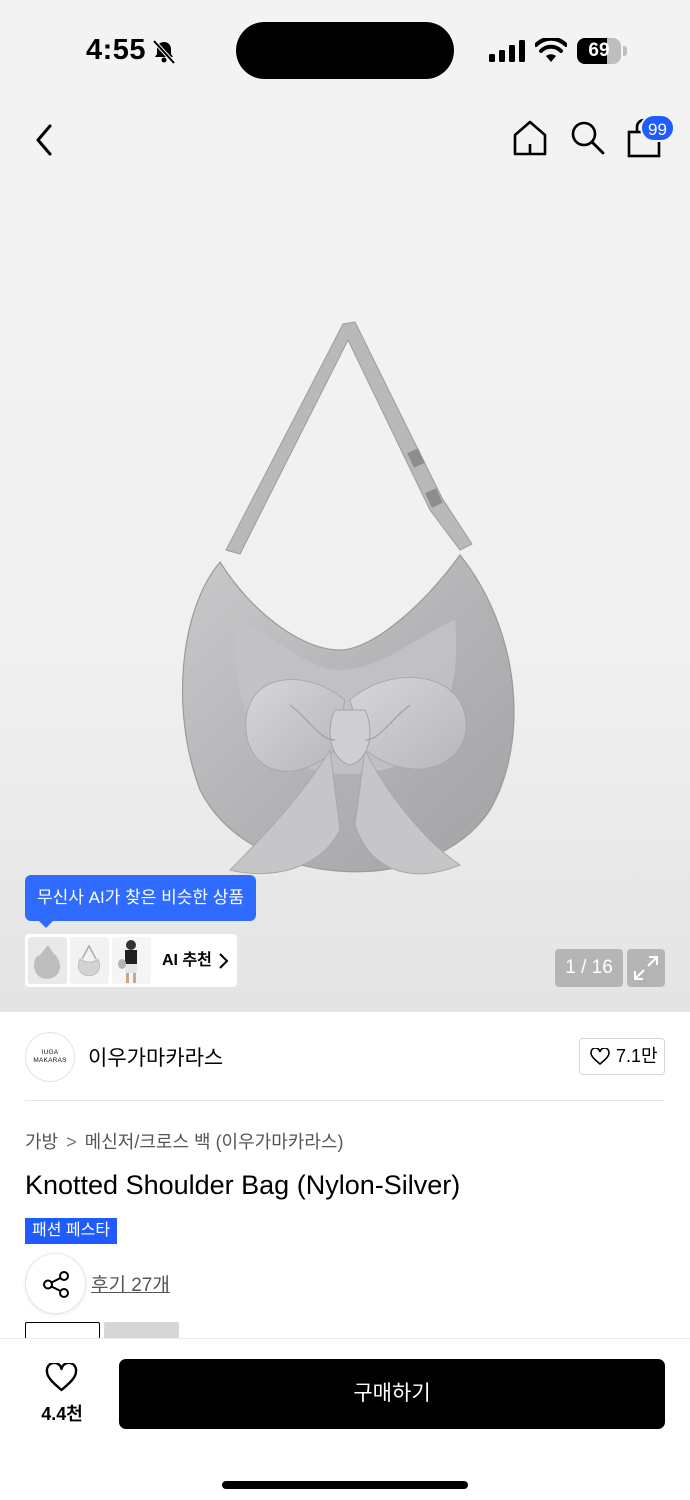 The height and width of the screenshot is (1500, 690). What do you see at coordinates (224, 961) in the screenshot?
I see `chevron-right-icon` at bounding box center [224, 961].